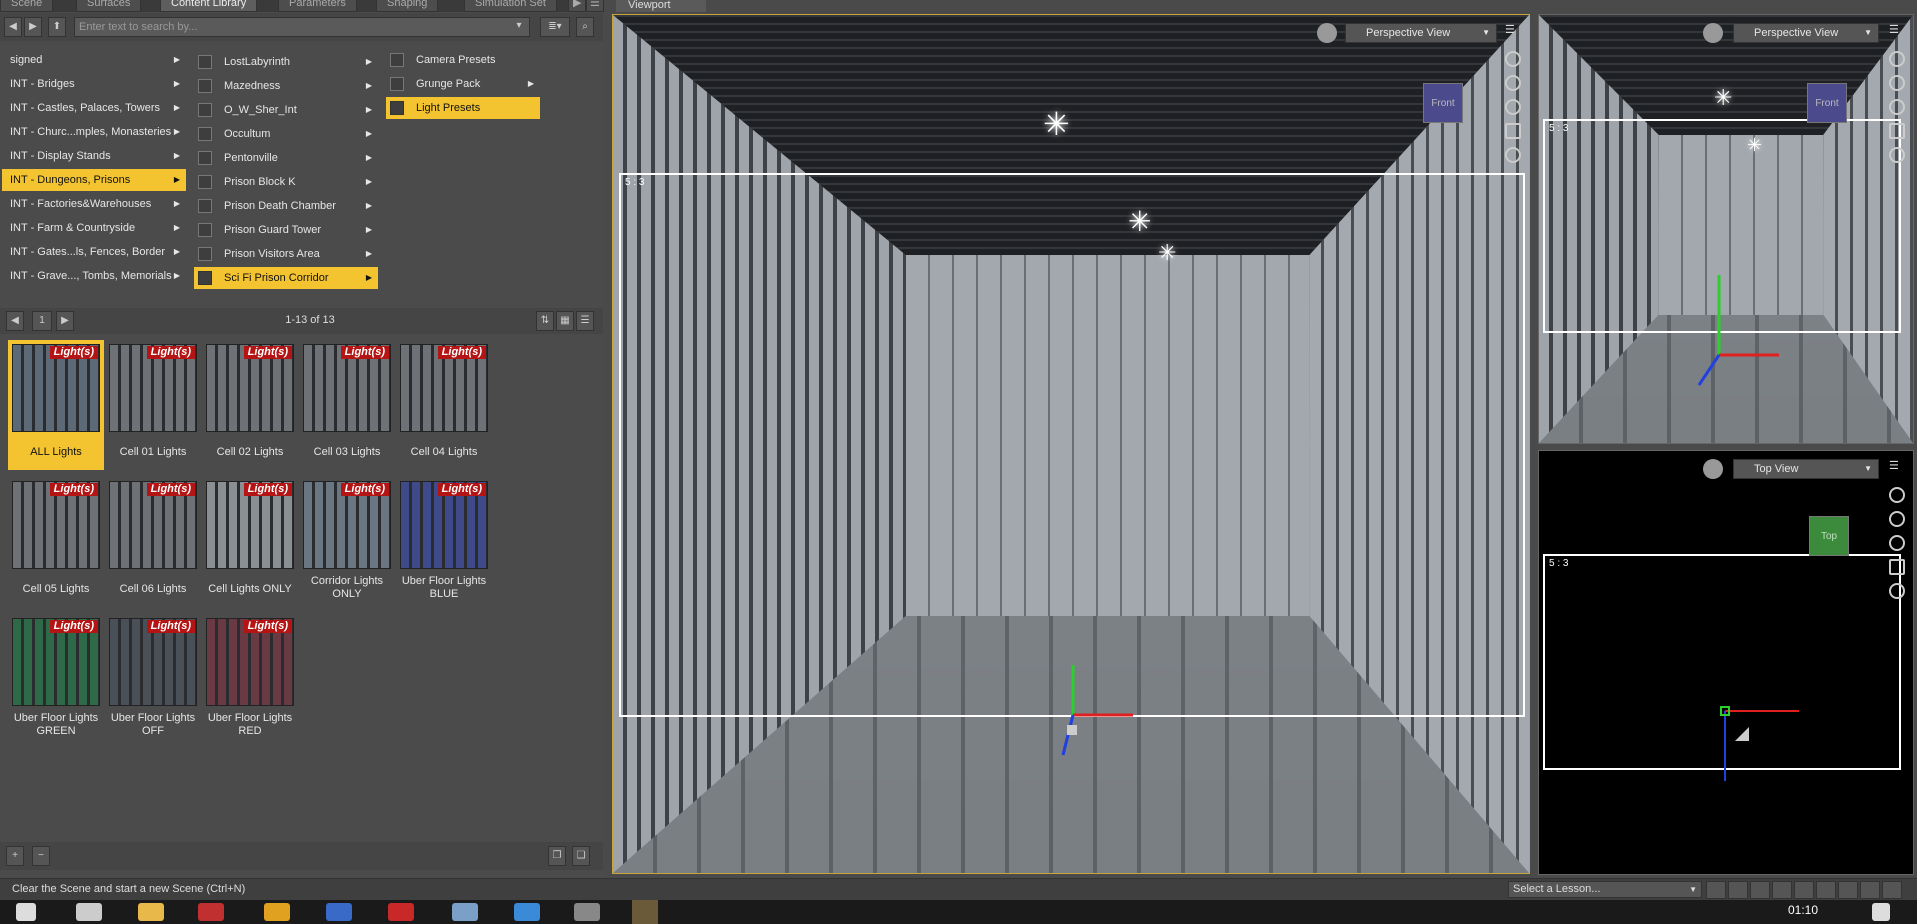 This screenshot has height=924, width=1917. I want to click on paste-icon: ❏, so click(581, 856).